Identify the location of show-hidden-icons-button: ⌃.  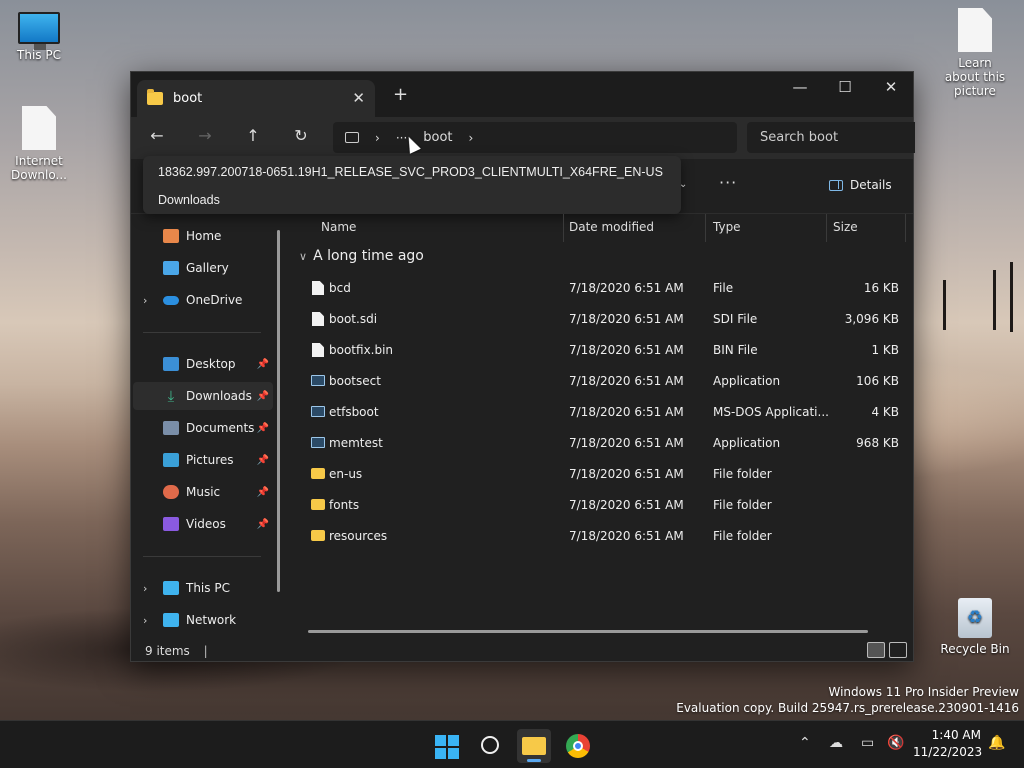
(805, 743).